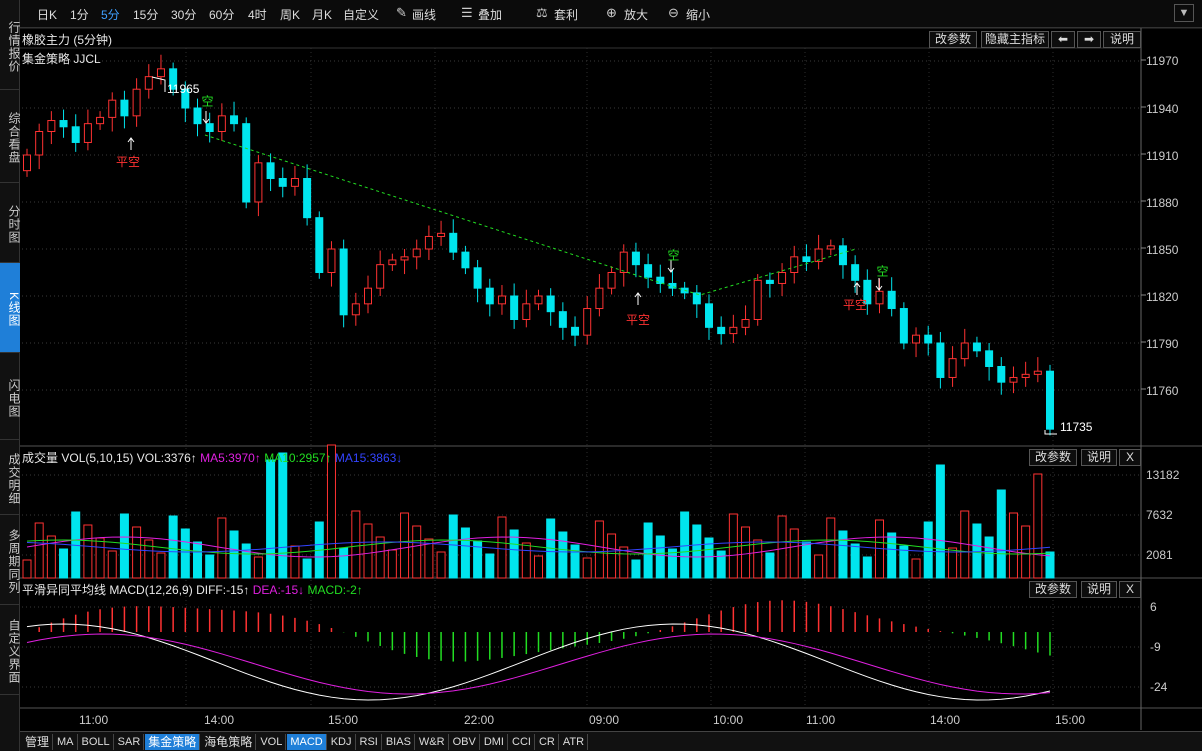 This screenshot has height=751, width=1202. I want to click on signal-flat-short: 平空, so click(855, 305).